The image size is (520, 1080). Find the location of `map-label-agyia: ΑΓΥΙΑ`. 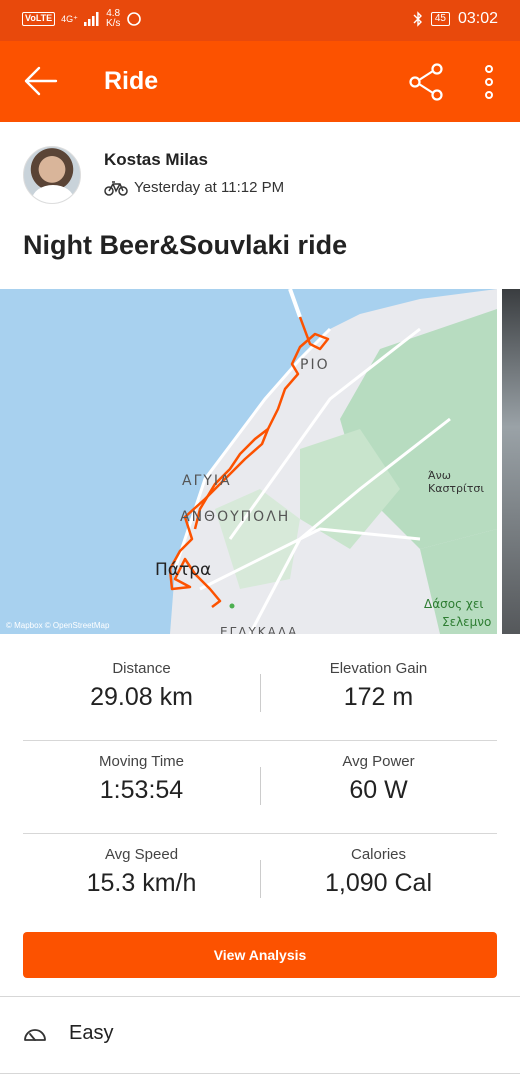

map-label-agyia: ΑΓΥΙΑ is located at coordinates (207, 481).